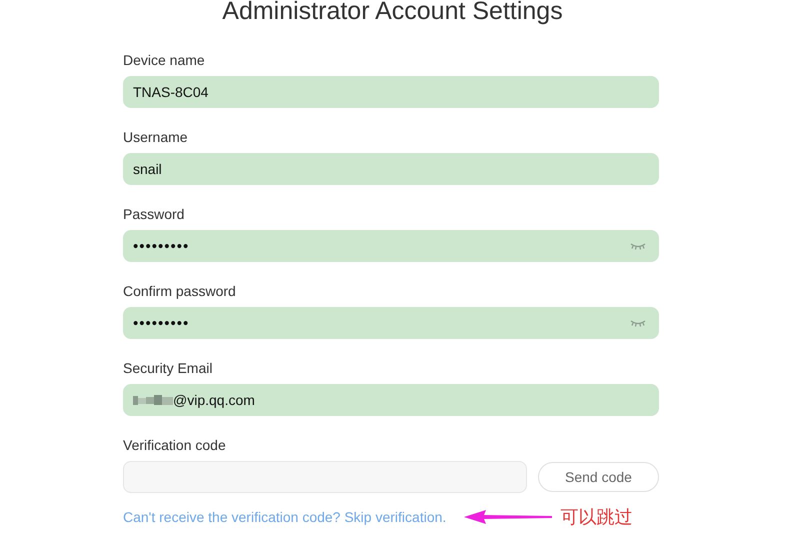  Describe the element at coordinates (175, 445) in the screenshot. I see `field-label: Verification code` at that location.